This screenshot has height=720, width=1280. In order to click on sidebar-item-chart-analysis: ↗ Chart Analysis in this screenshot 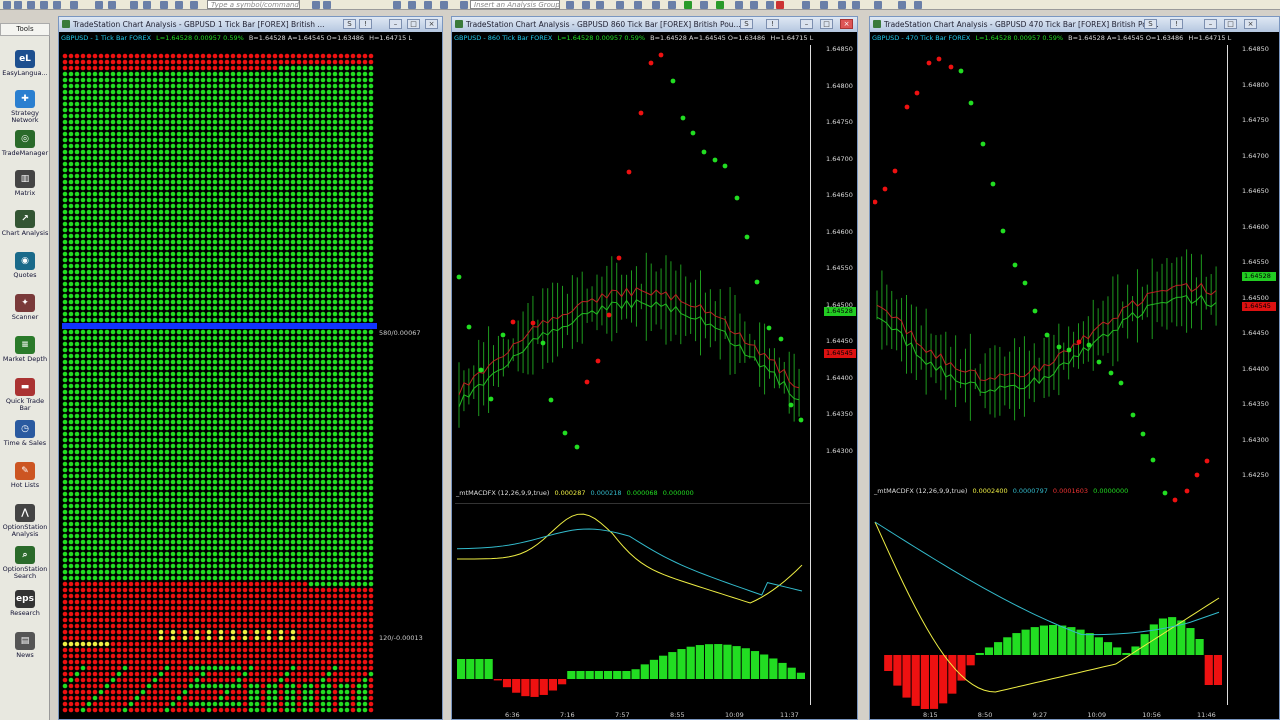, I will do `click(25, 223)`.